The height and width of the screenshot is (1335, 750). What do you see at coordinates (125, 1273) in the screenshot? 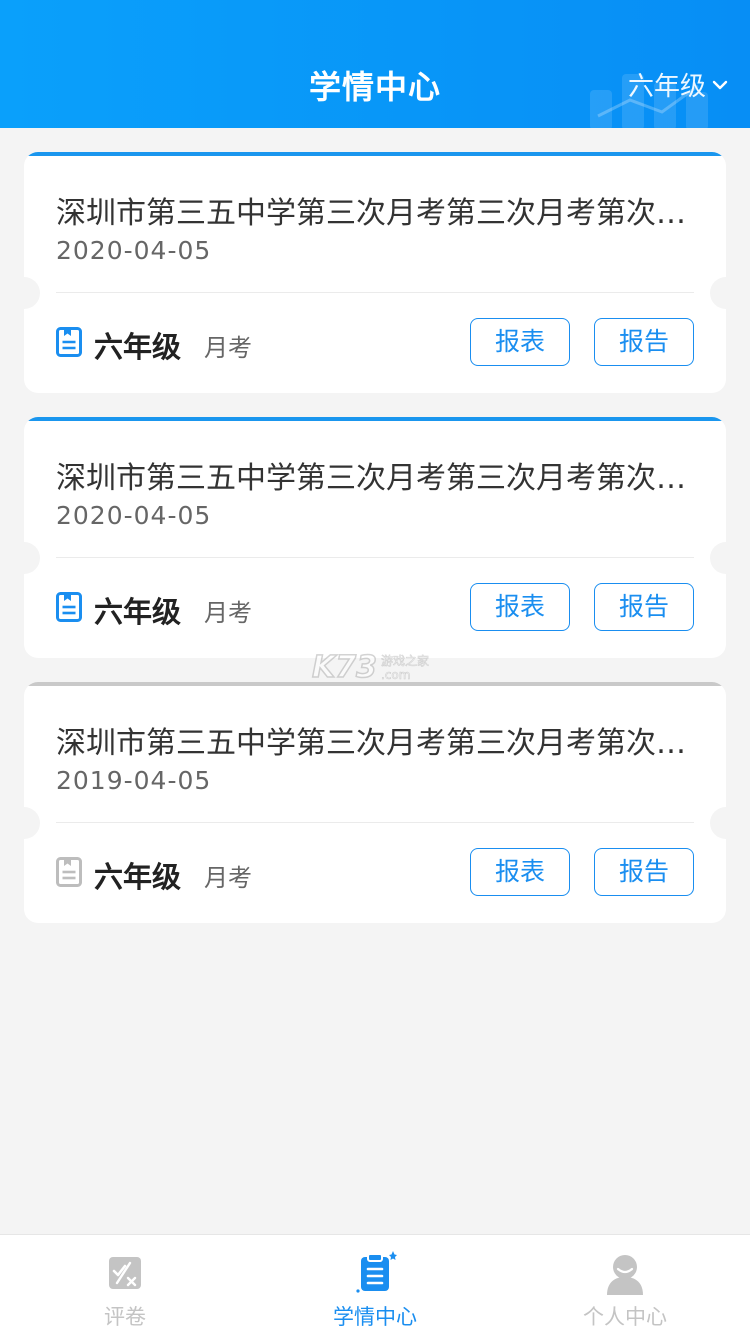
I see `grading-icon` at bounding box center [125, 1273].